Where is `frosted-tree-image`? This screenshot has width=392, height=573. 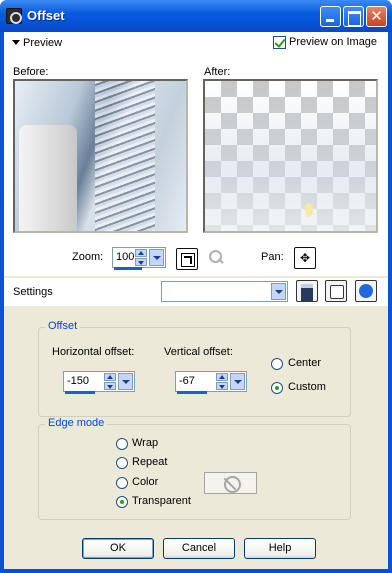
frosted-tree-image is located at coordinates (125, 156).